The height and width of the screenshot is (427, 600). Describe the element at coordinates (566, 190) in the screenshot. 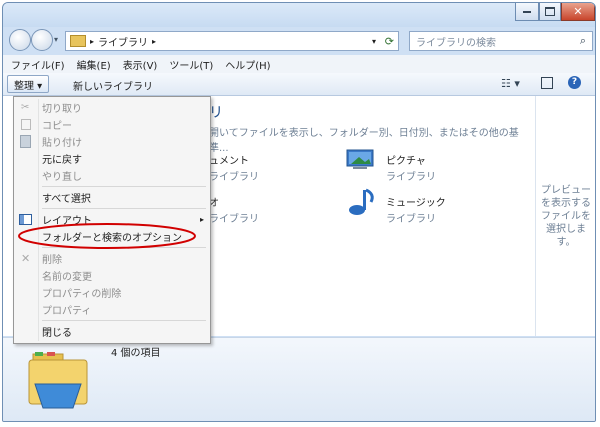

I see `preview-text-line: プレビュー` at that location.